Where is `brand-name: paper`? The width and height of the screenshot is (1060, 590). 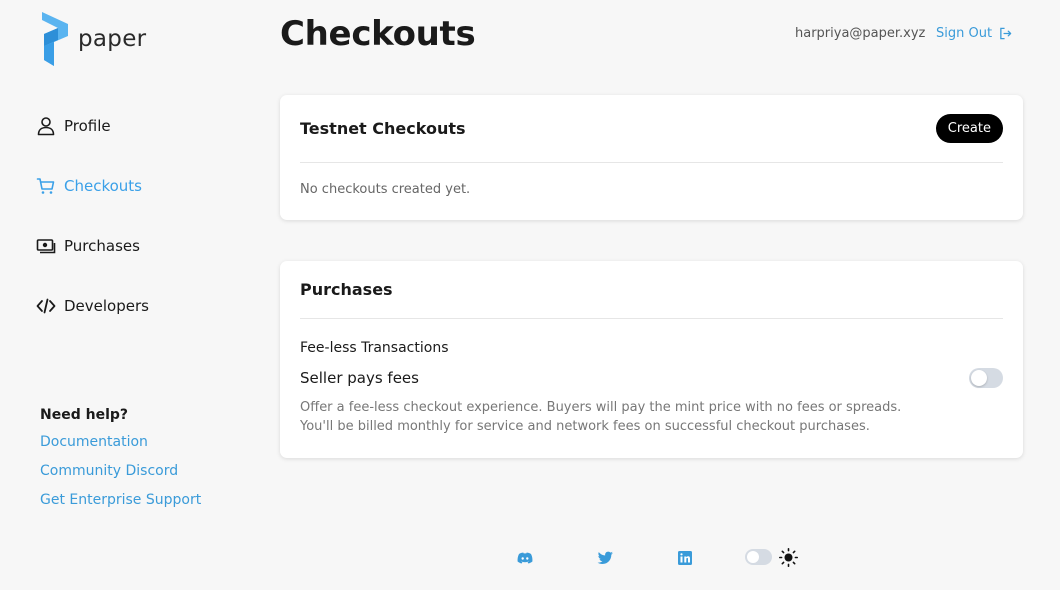 brand-name: paper is located at coordinates (112, 39).